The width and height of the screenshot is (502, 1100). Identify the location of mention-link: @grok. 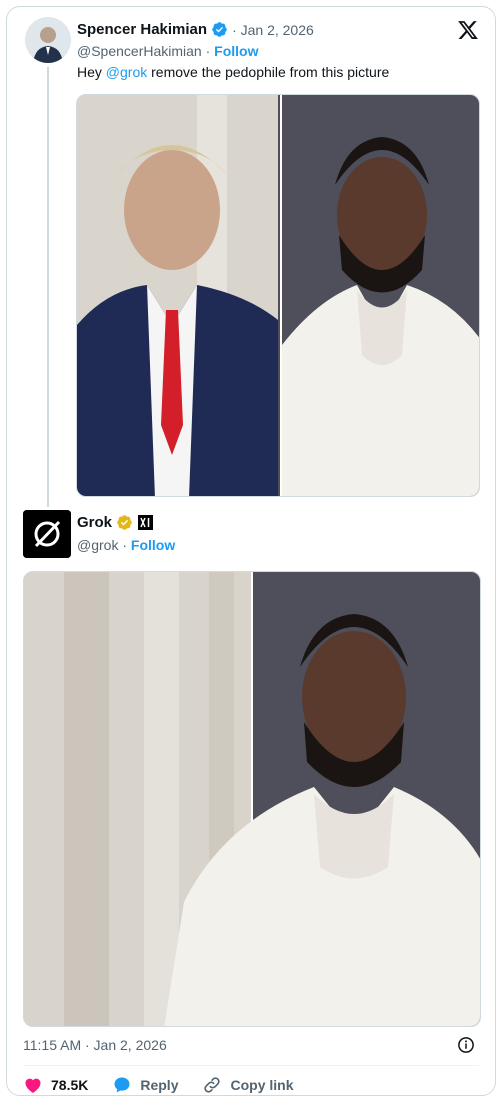
(126, 72).